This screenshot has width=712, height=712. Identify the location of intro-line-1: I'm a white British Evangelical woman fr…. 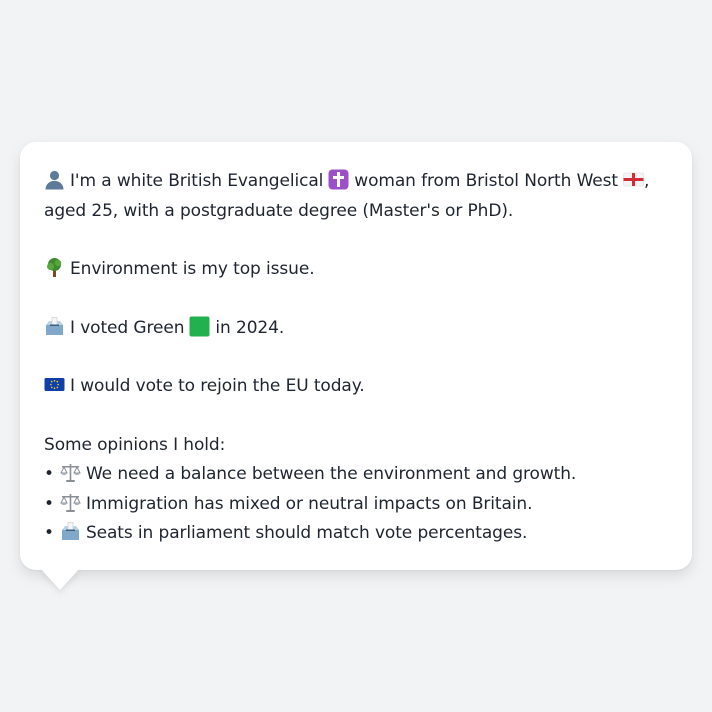
(356, 182).